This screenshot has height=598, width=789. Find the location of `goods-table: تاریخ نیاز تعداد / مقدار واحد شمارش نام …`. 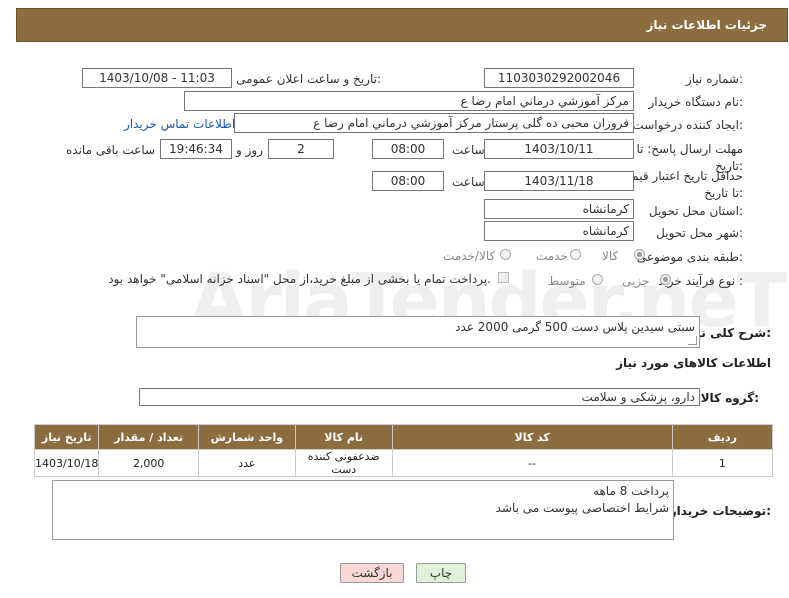

goods-table: تاریخ نیاز تعداد / مقدار واحد شمارش نام … is located at coordinates (403, 450).